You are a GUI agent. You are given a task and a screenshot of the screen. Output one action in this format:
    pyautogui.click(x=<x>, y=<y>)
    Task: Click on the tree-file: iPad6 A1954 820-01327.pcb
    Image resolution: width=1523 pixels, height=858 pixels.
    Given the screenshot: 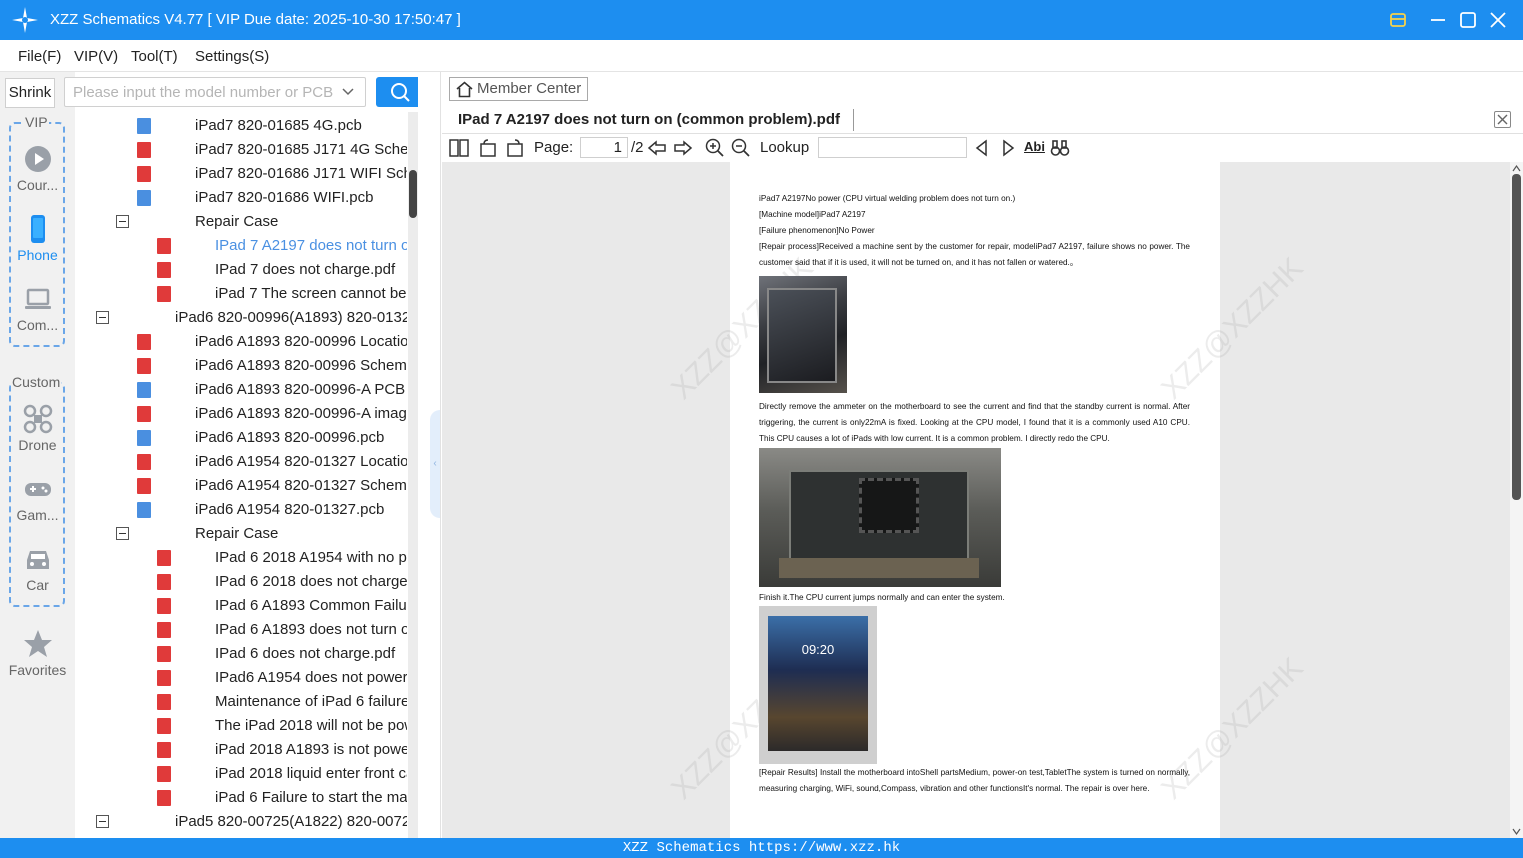 What is the action you would take?
    pyautogui.click(x=241, y=510)
    